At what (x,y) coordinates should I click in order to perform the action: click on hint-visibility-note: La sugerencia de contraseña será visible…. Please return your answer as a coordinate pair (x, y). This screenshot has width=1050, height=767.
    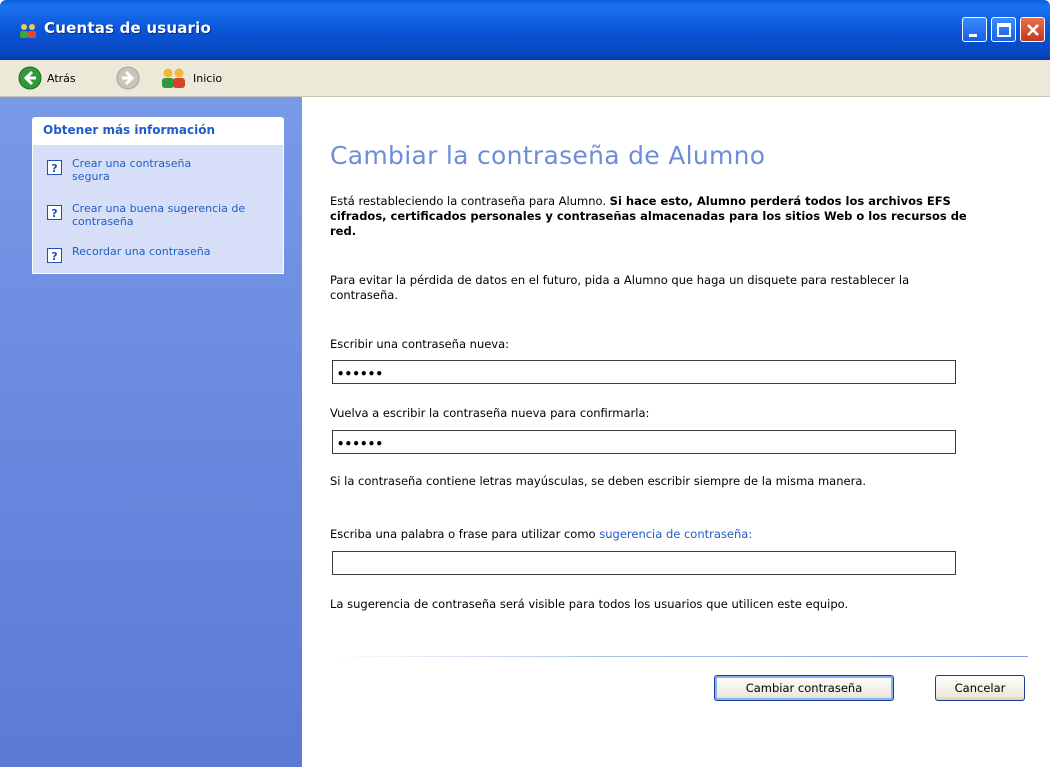
    Looking at the image, I should click on (589, 604).